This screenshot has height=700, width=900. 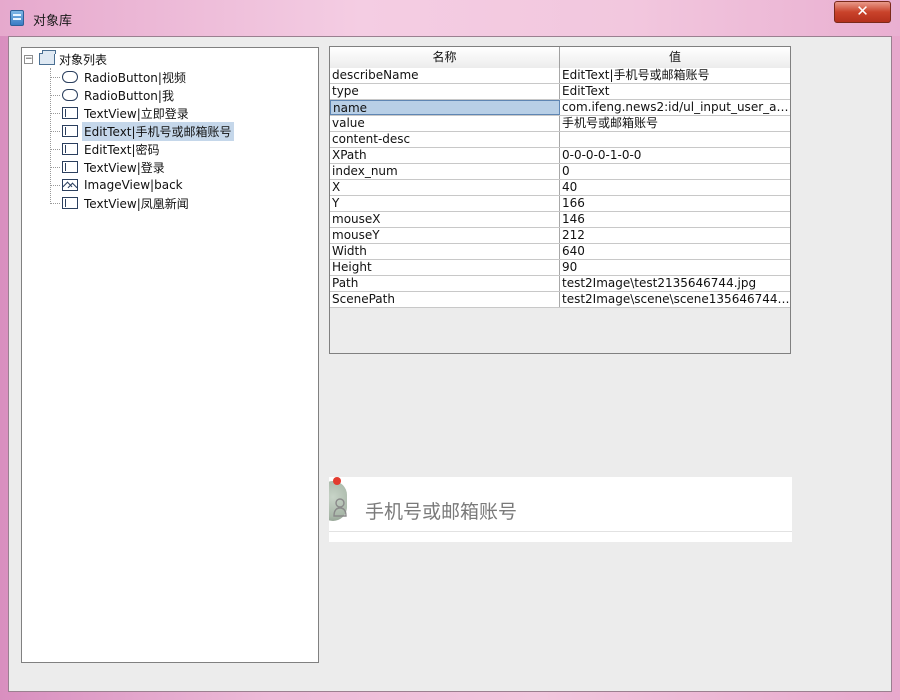 I want to click on property-value-cell: 手机号或邮箱账号, so click(x=675, y=123).